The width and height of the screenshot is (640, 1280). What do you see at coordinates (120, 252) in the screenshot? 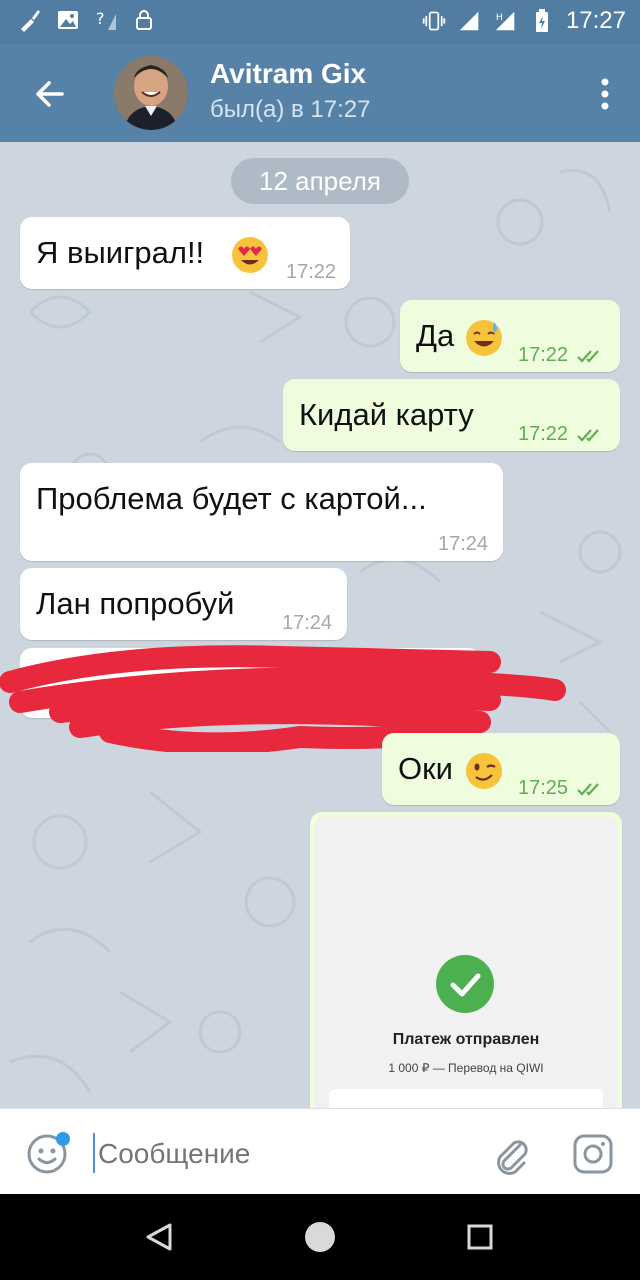
I see `message-text: Я выиграл!!` at bounding box center [120, 252].